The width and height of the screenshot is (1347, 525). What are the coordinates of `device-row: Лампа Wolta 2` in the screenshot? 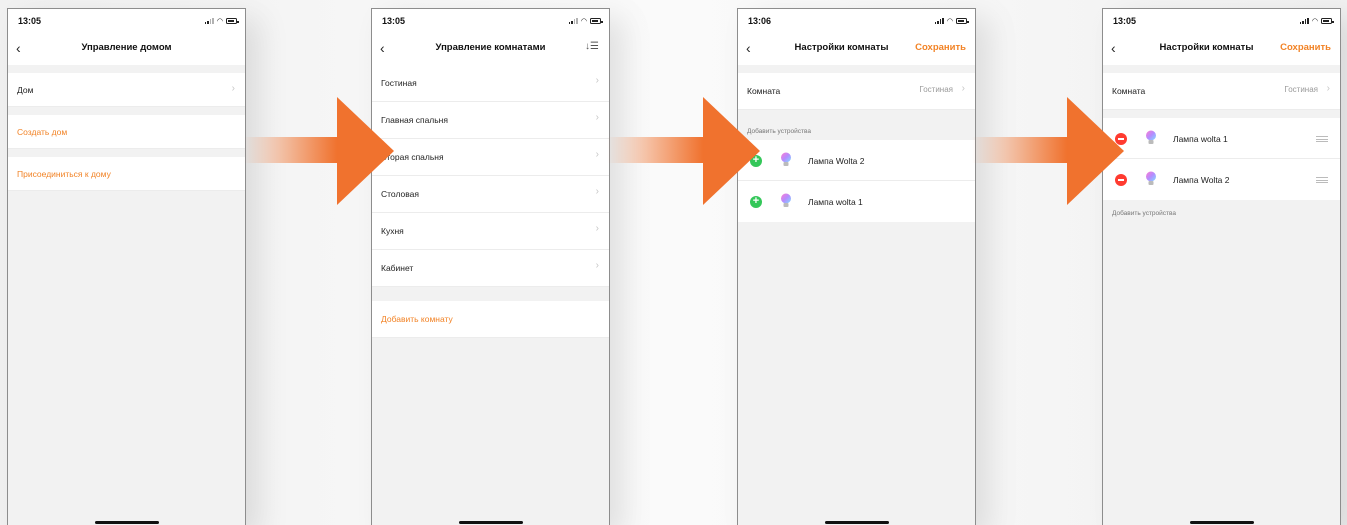 It's located at (1221, 179).